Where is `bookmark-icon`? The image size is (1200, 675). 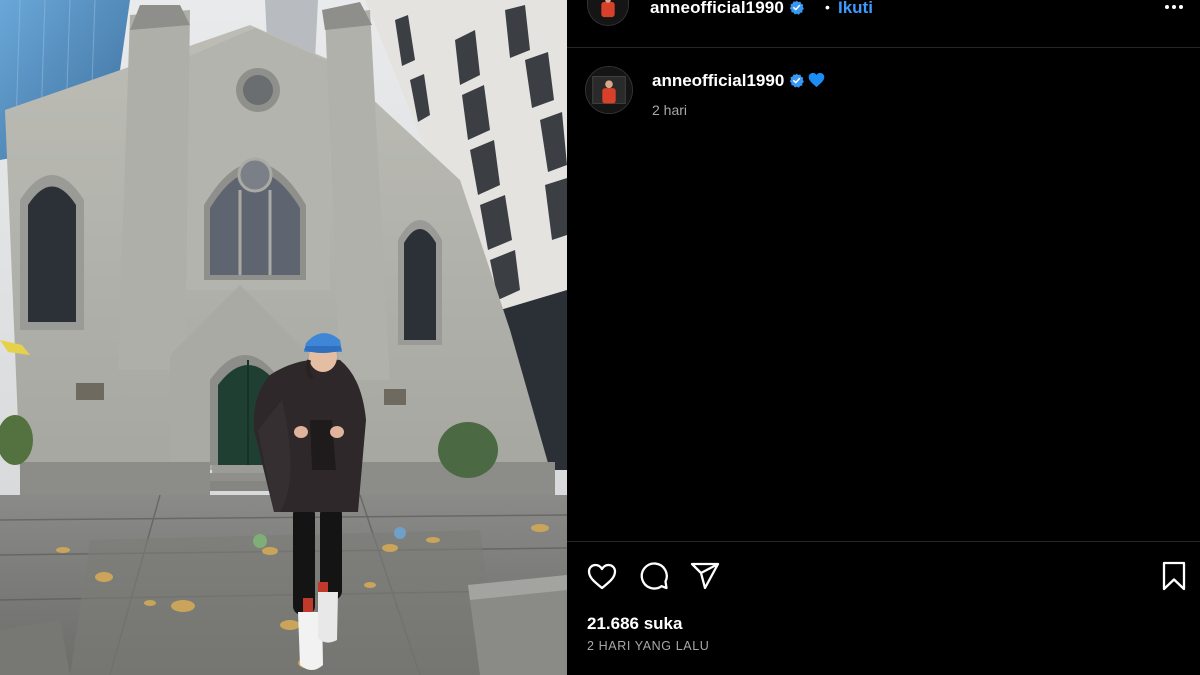
bookmark-icon is located at coordinates (1174, 576).